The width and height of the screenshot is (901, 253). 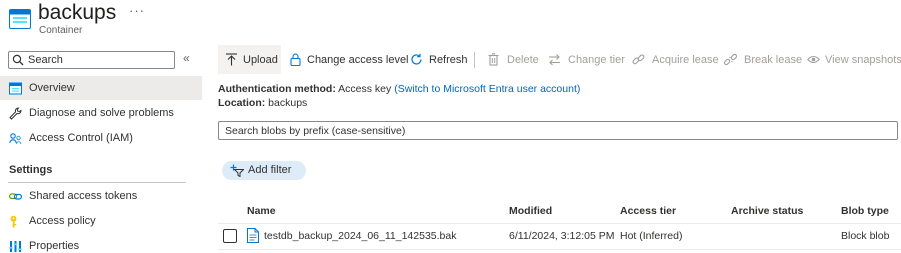 What do you see at coordinates (45, 60) in the screenshot?
I see `sidebar-search-placeholder: Search` at bounding box center [45, 60].